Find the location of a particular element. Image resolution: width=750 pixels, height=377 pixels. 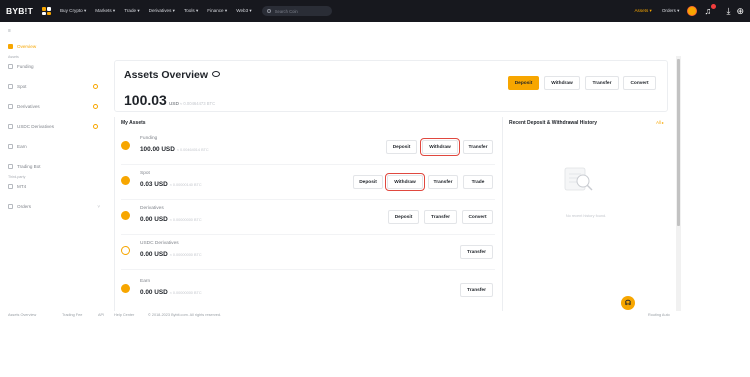

avatar is located at coordinates (692, 11).